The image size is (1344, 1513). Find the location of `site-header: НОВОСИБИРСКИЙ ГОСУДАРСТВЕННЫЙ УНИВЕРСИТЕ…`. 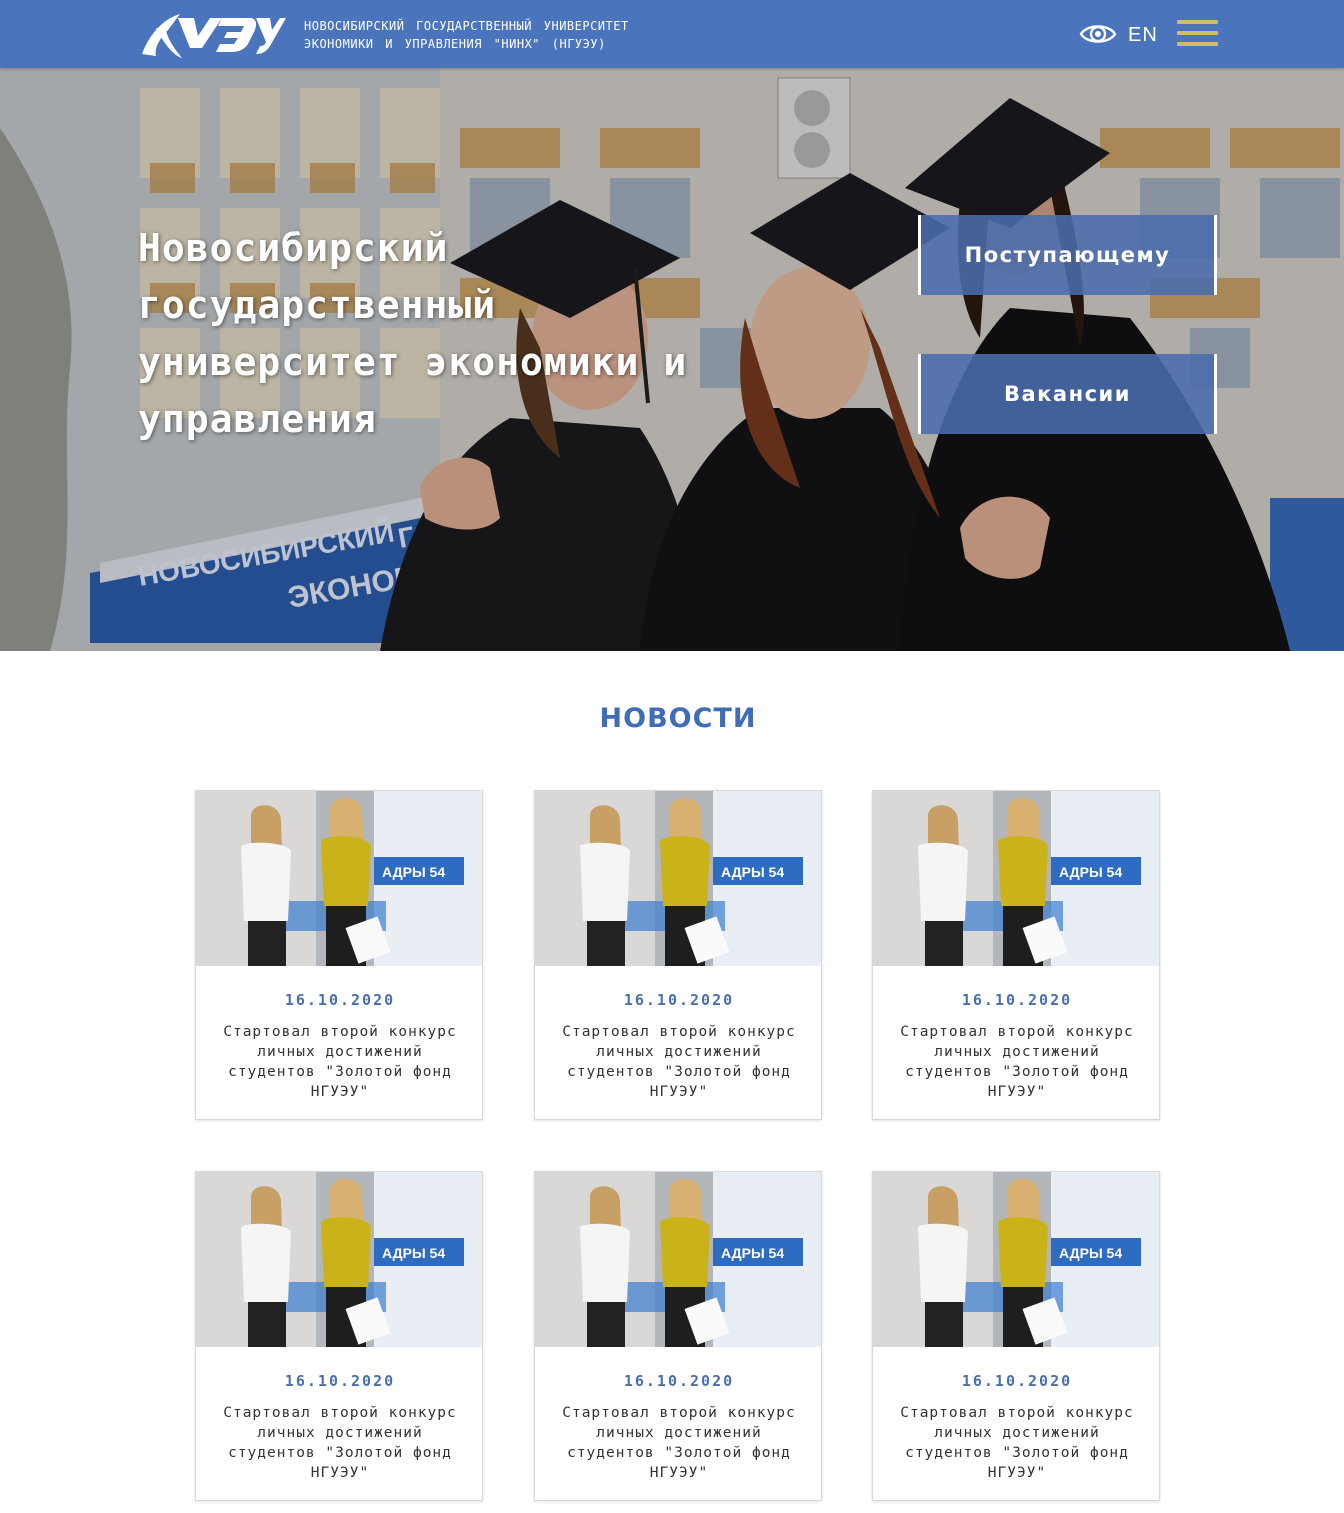

site-header: НОВОСИБИРСКИЙ ГОСУДАРСТВЕННЫЙ УНИВЕРСИТЕ… is located at coordinates (672, 34).